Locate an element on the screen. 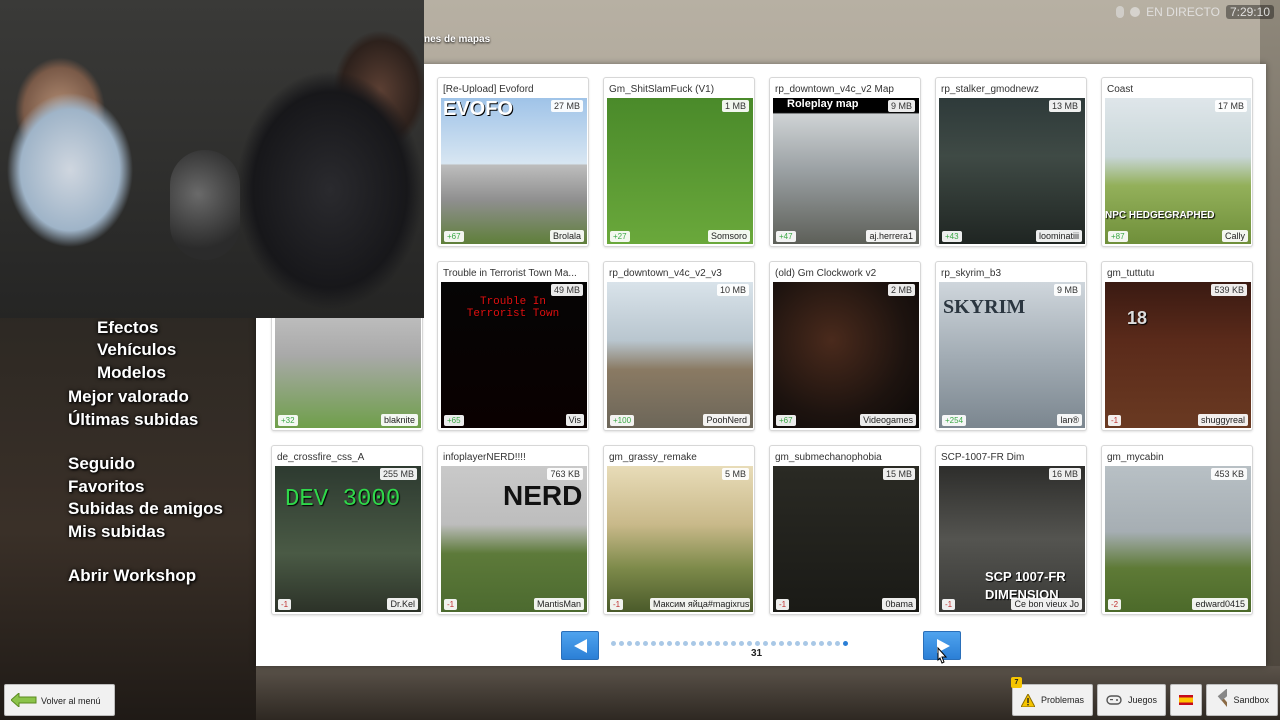 The width and height of the screenshot is (1280, 720). vote-score: +43 is located at coordinates (952, 236).